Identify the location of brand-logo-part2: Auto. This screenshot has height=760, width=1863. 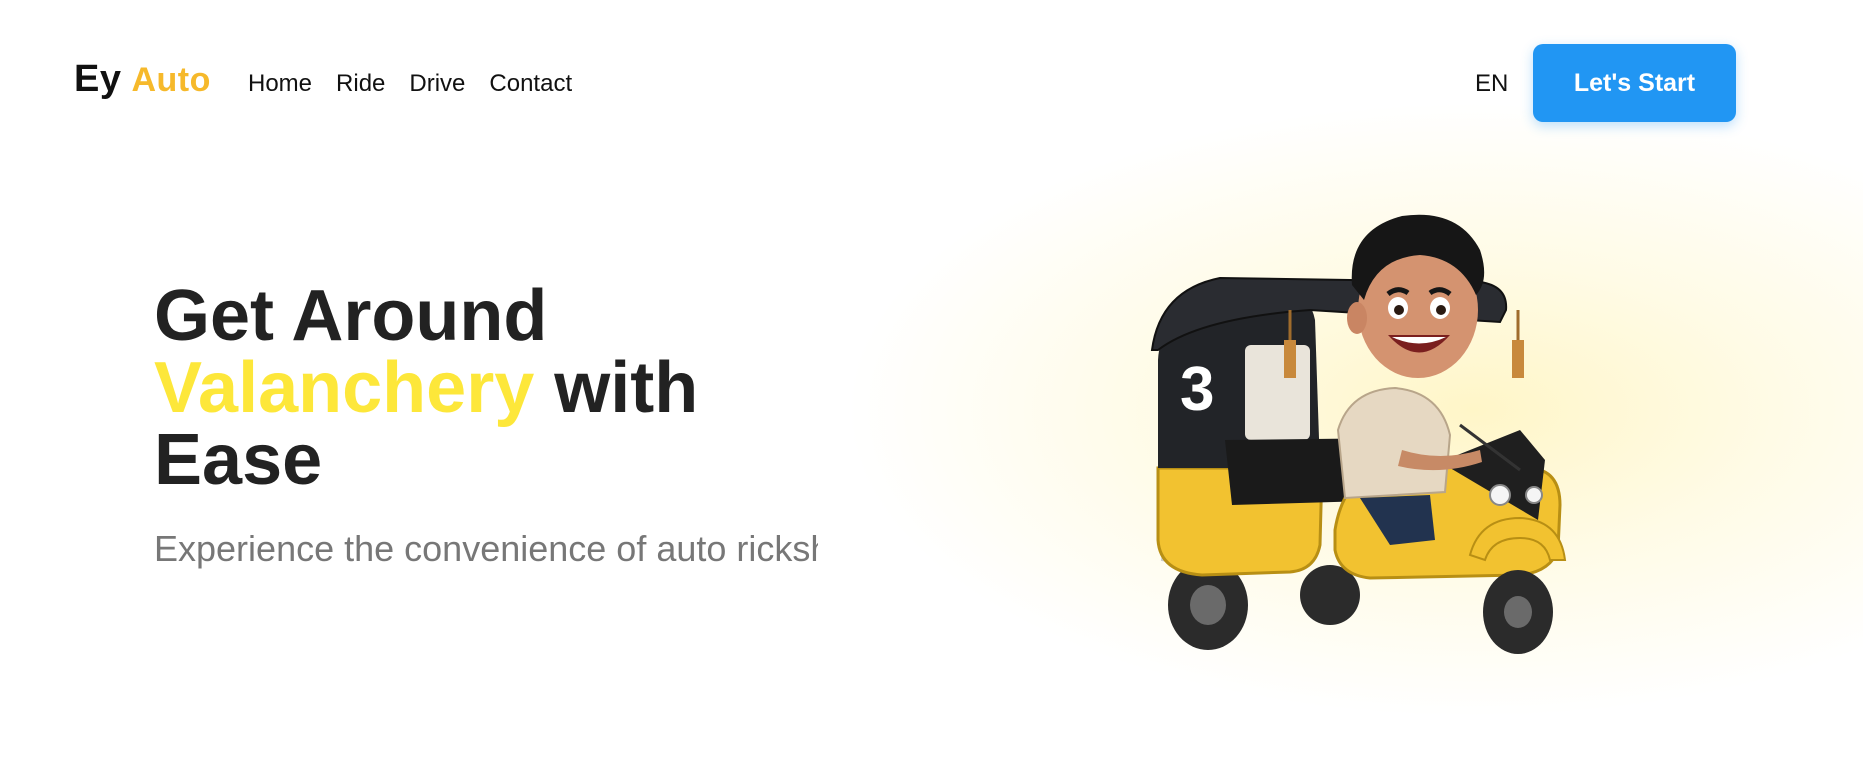
(171, 80).